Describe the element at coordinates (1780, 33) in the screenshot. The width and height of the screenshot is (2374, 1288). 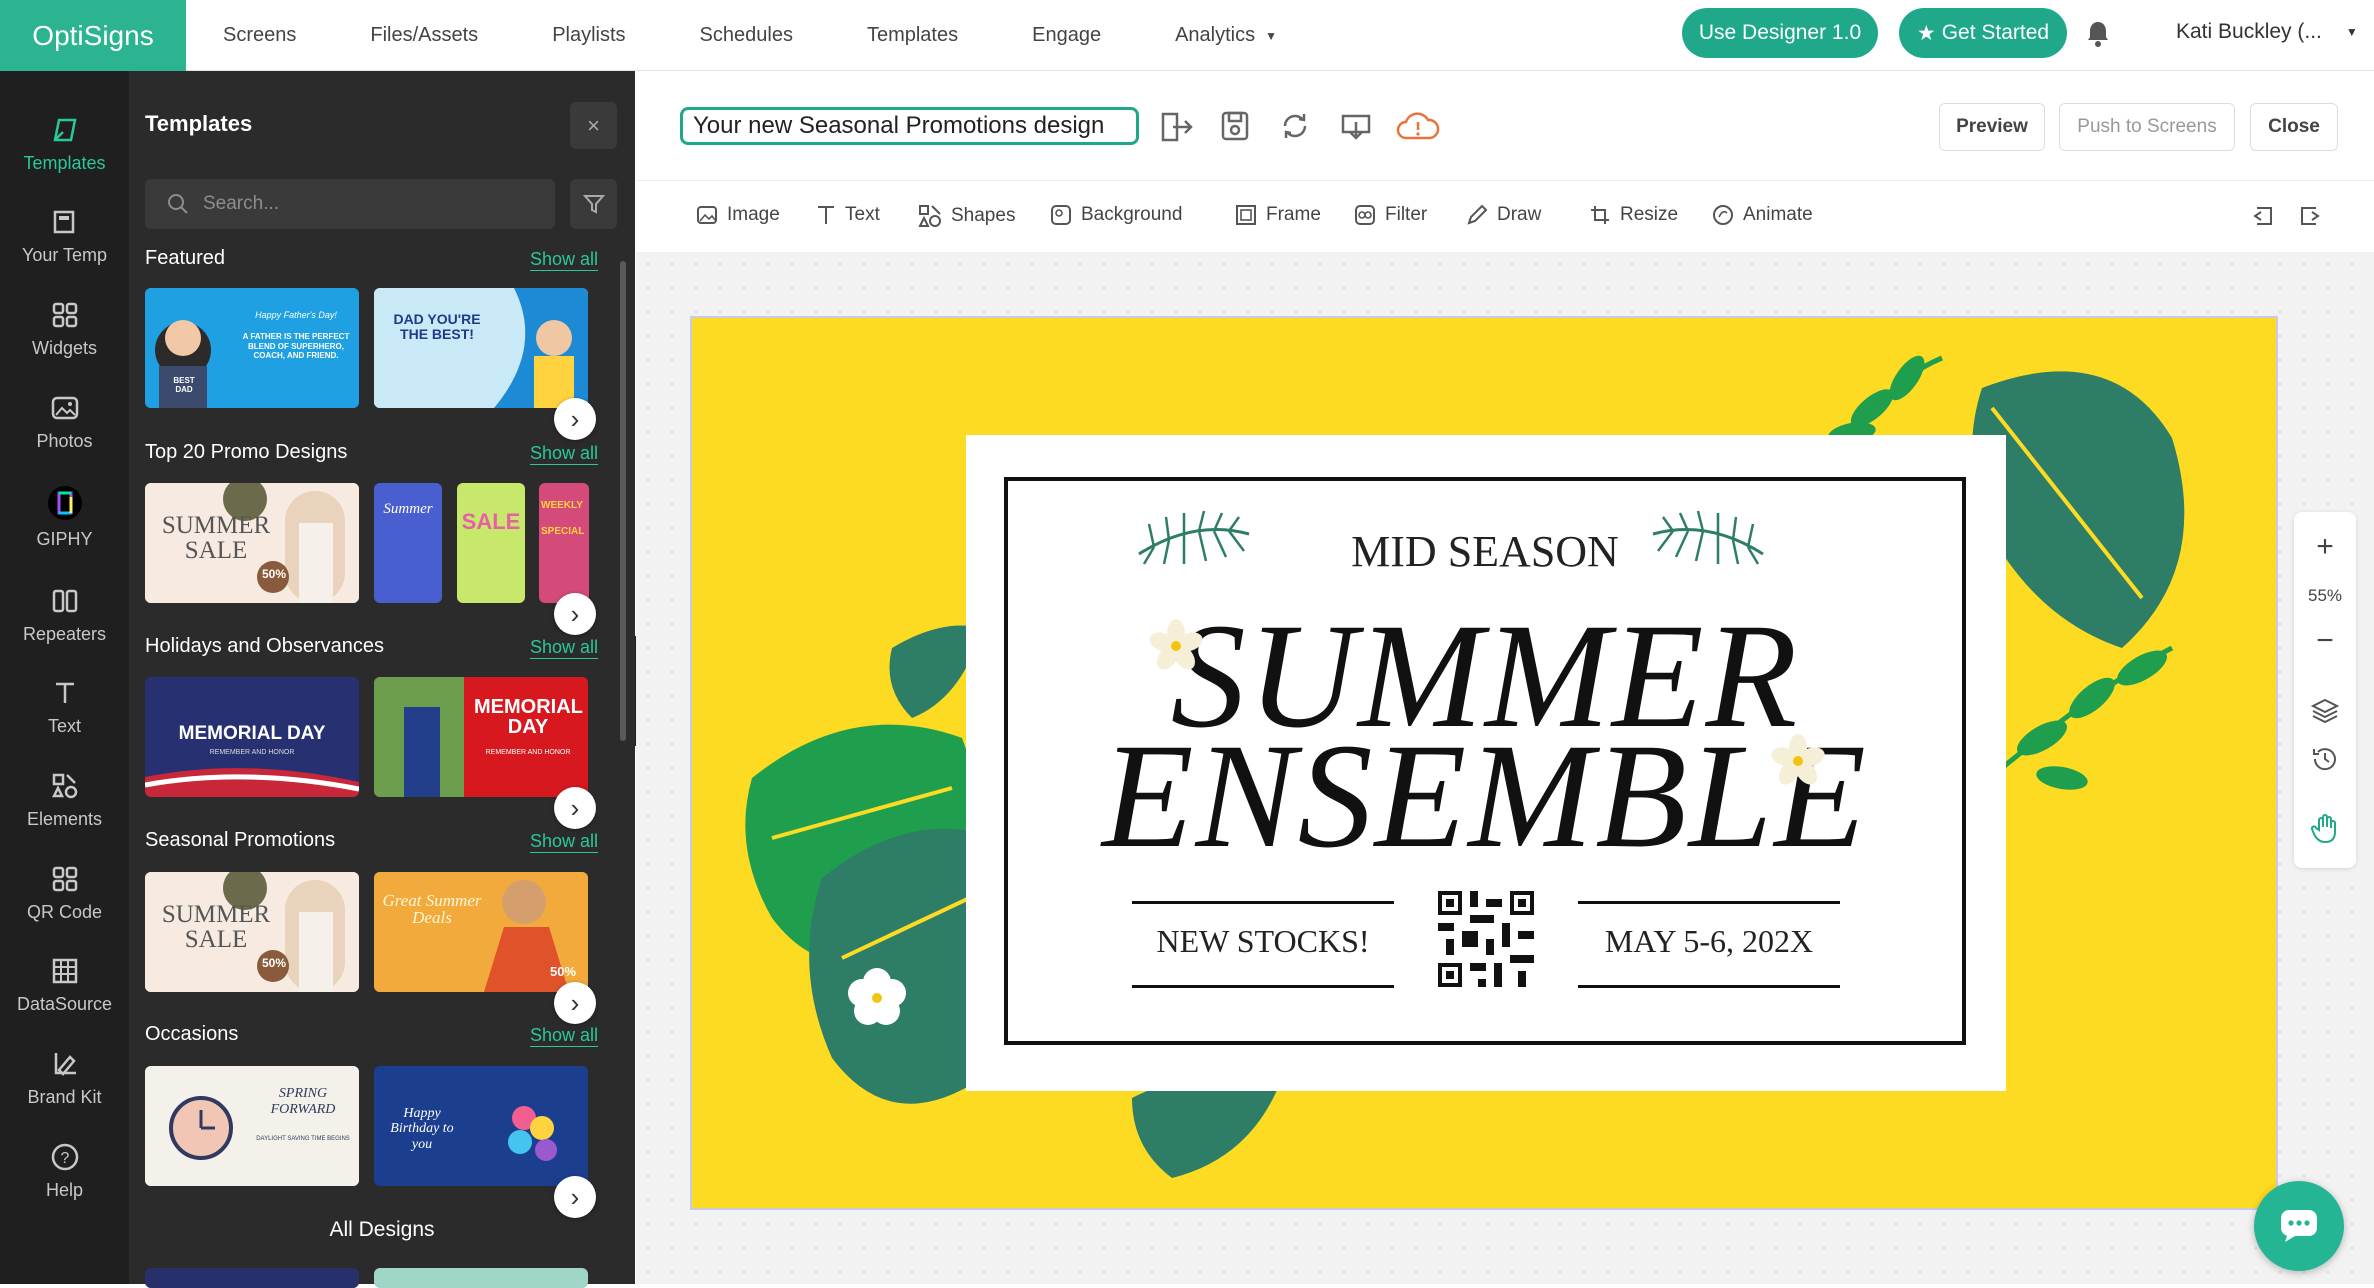
I see `use-designer-button: Use Designer 1.0` at that location.